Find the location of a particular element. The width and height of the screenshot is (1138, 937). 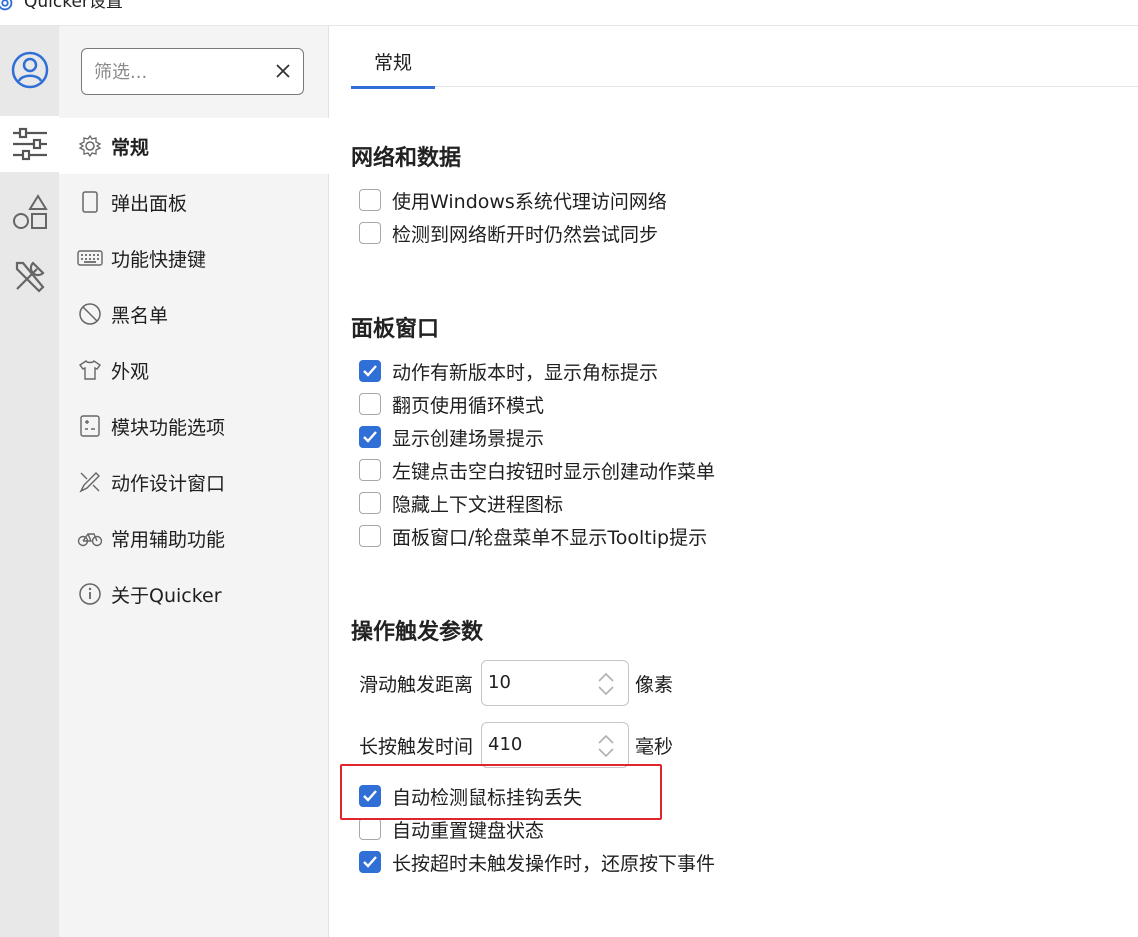

option-retry-sync: 检测到网络断开时仍然尝试同步 is located at coordinates (508, 233).